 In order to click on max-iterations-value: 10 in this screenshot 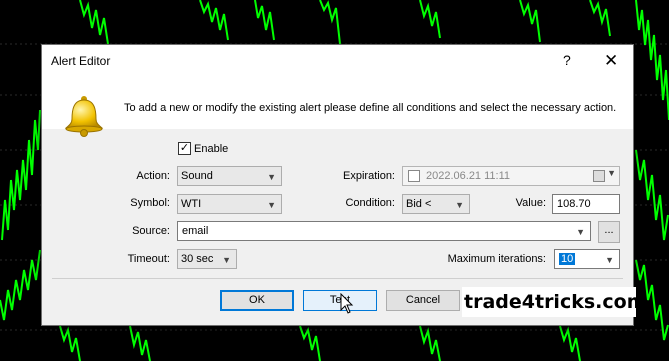, I will do `click(567, 259)`.